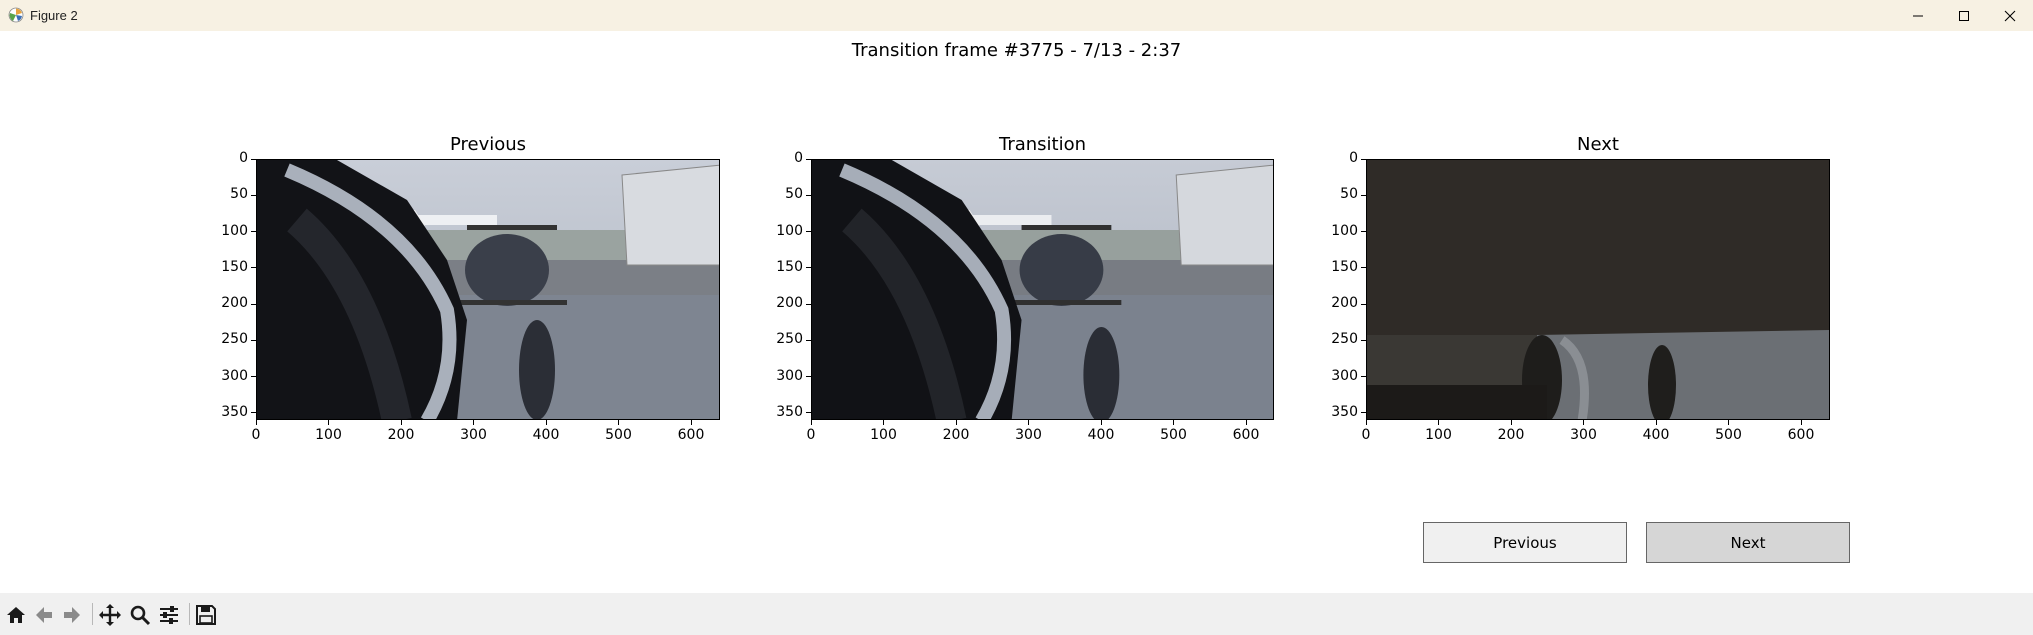 This screenshot has height=635, width=2033. I want to click on x-tick-label: 200, so click(956, 435).